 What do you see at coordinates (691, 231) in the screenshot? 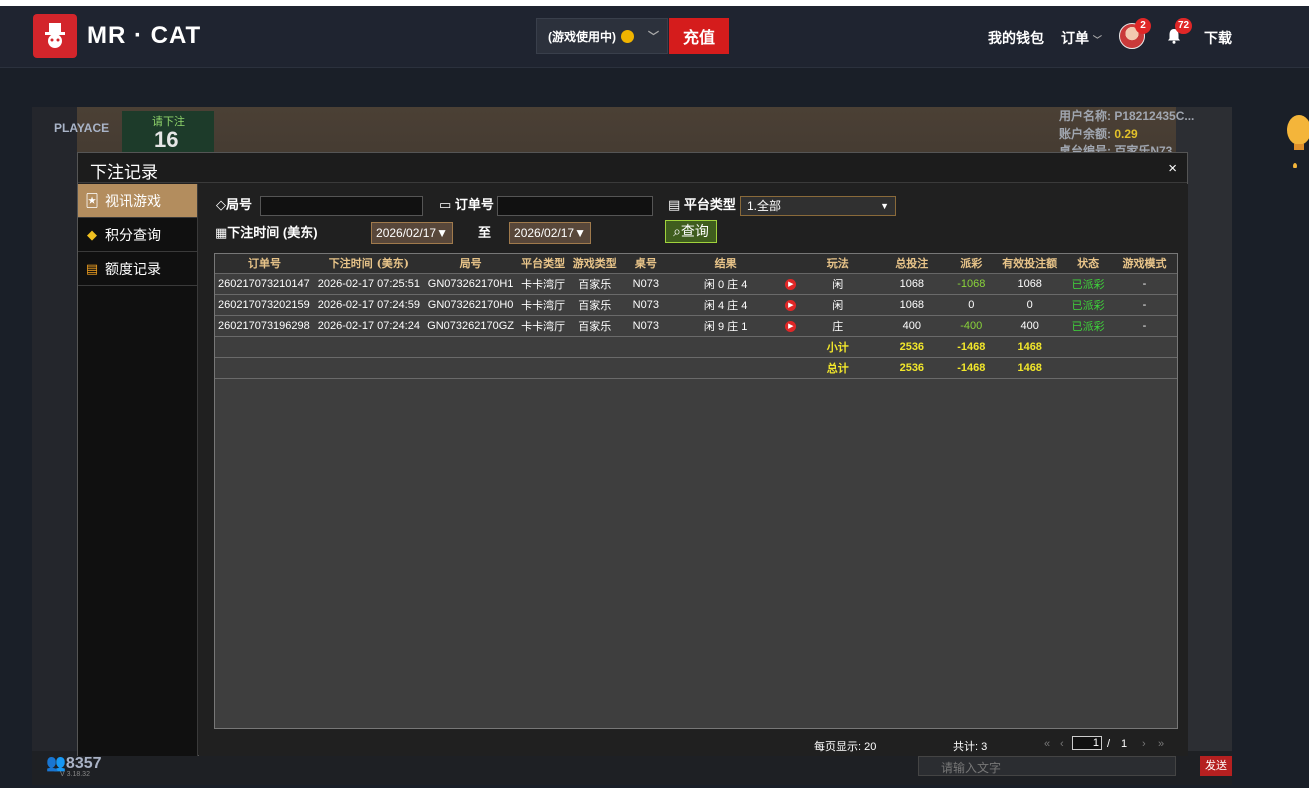
I see `query-button: ⌕查询` at bounding box center [691, 231].